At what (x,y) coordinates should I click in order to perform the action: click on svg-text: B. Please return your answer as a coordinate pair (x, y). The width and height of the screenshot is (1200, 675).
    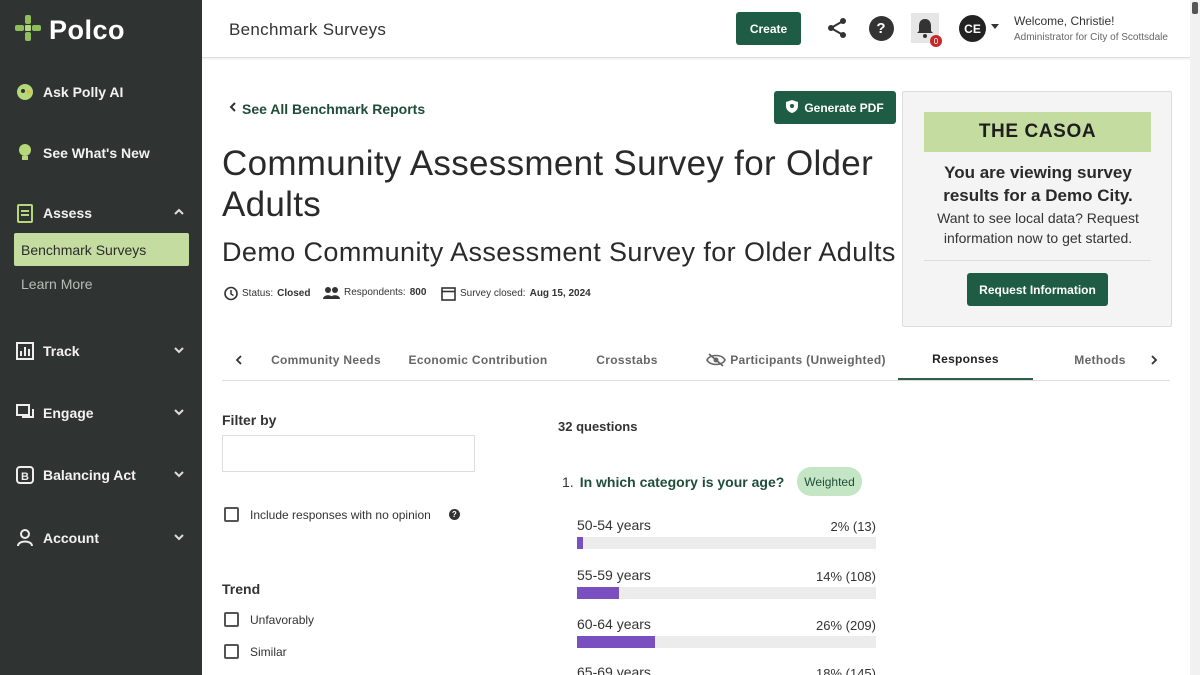
    Looking at the image, I should click on (25, 477).